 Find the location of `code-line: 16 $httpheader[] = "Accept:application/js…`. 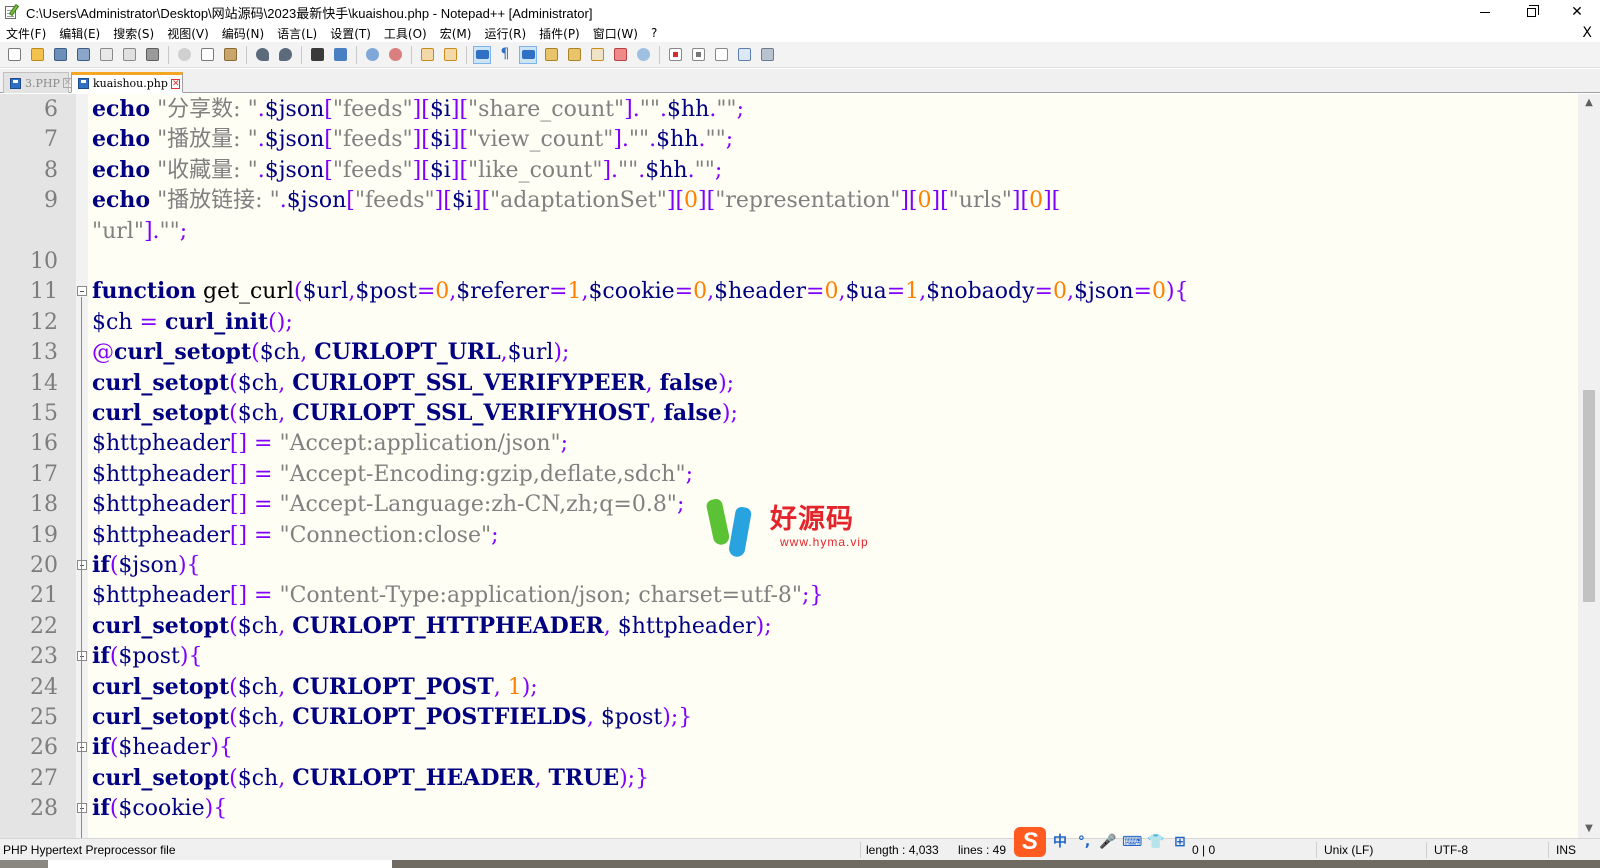

code-line: 16 $httpheader[] = "Accept:application/js… is located at coordinates (789, 443).